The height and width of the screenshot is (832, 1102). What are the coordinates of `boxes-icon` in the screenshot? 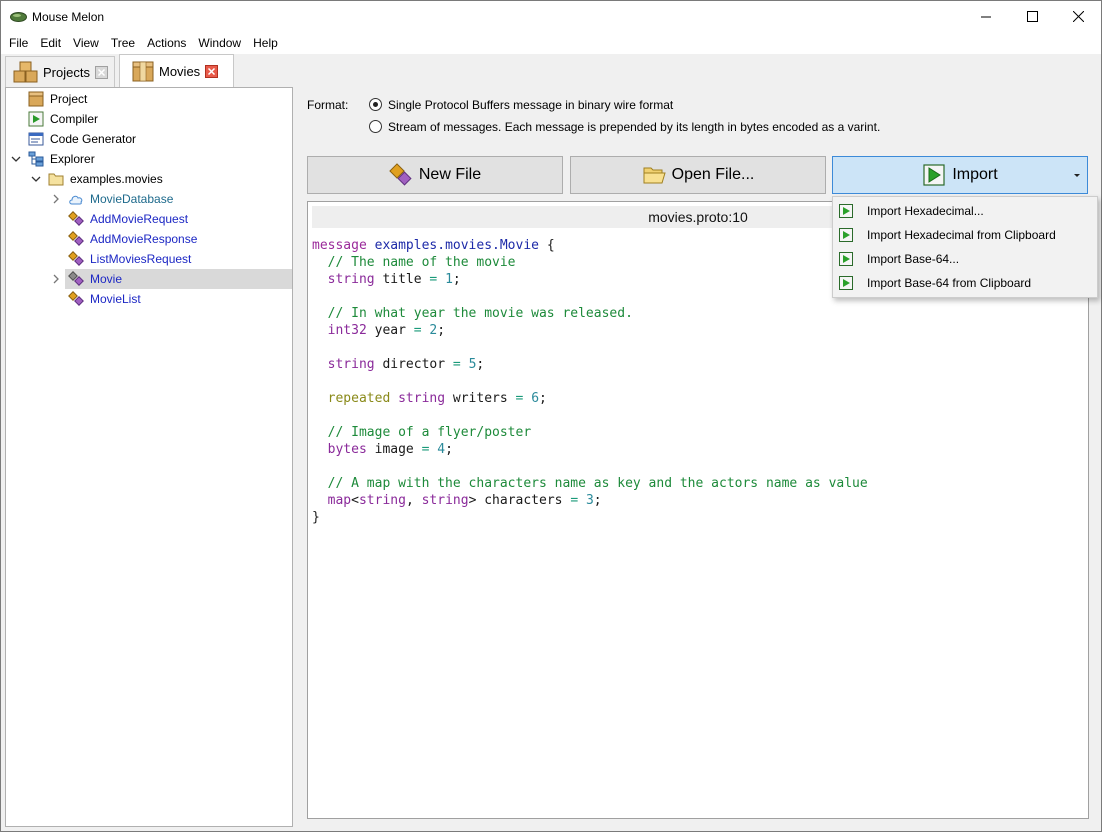 It's located at (25, 72).